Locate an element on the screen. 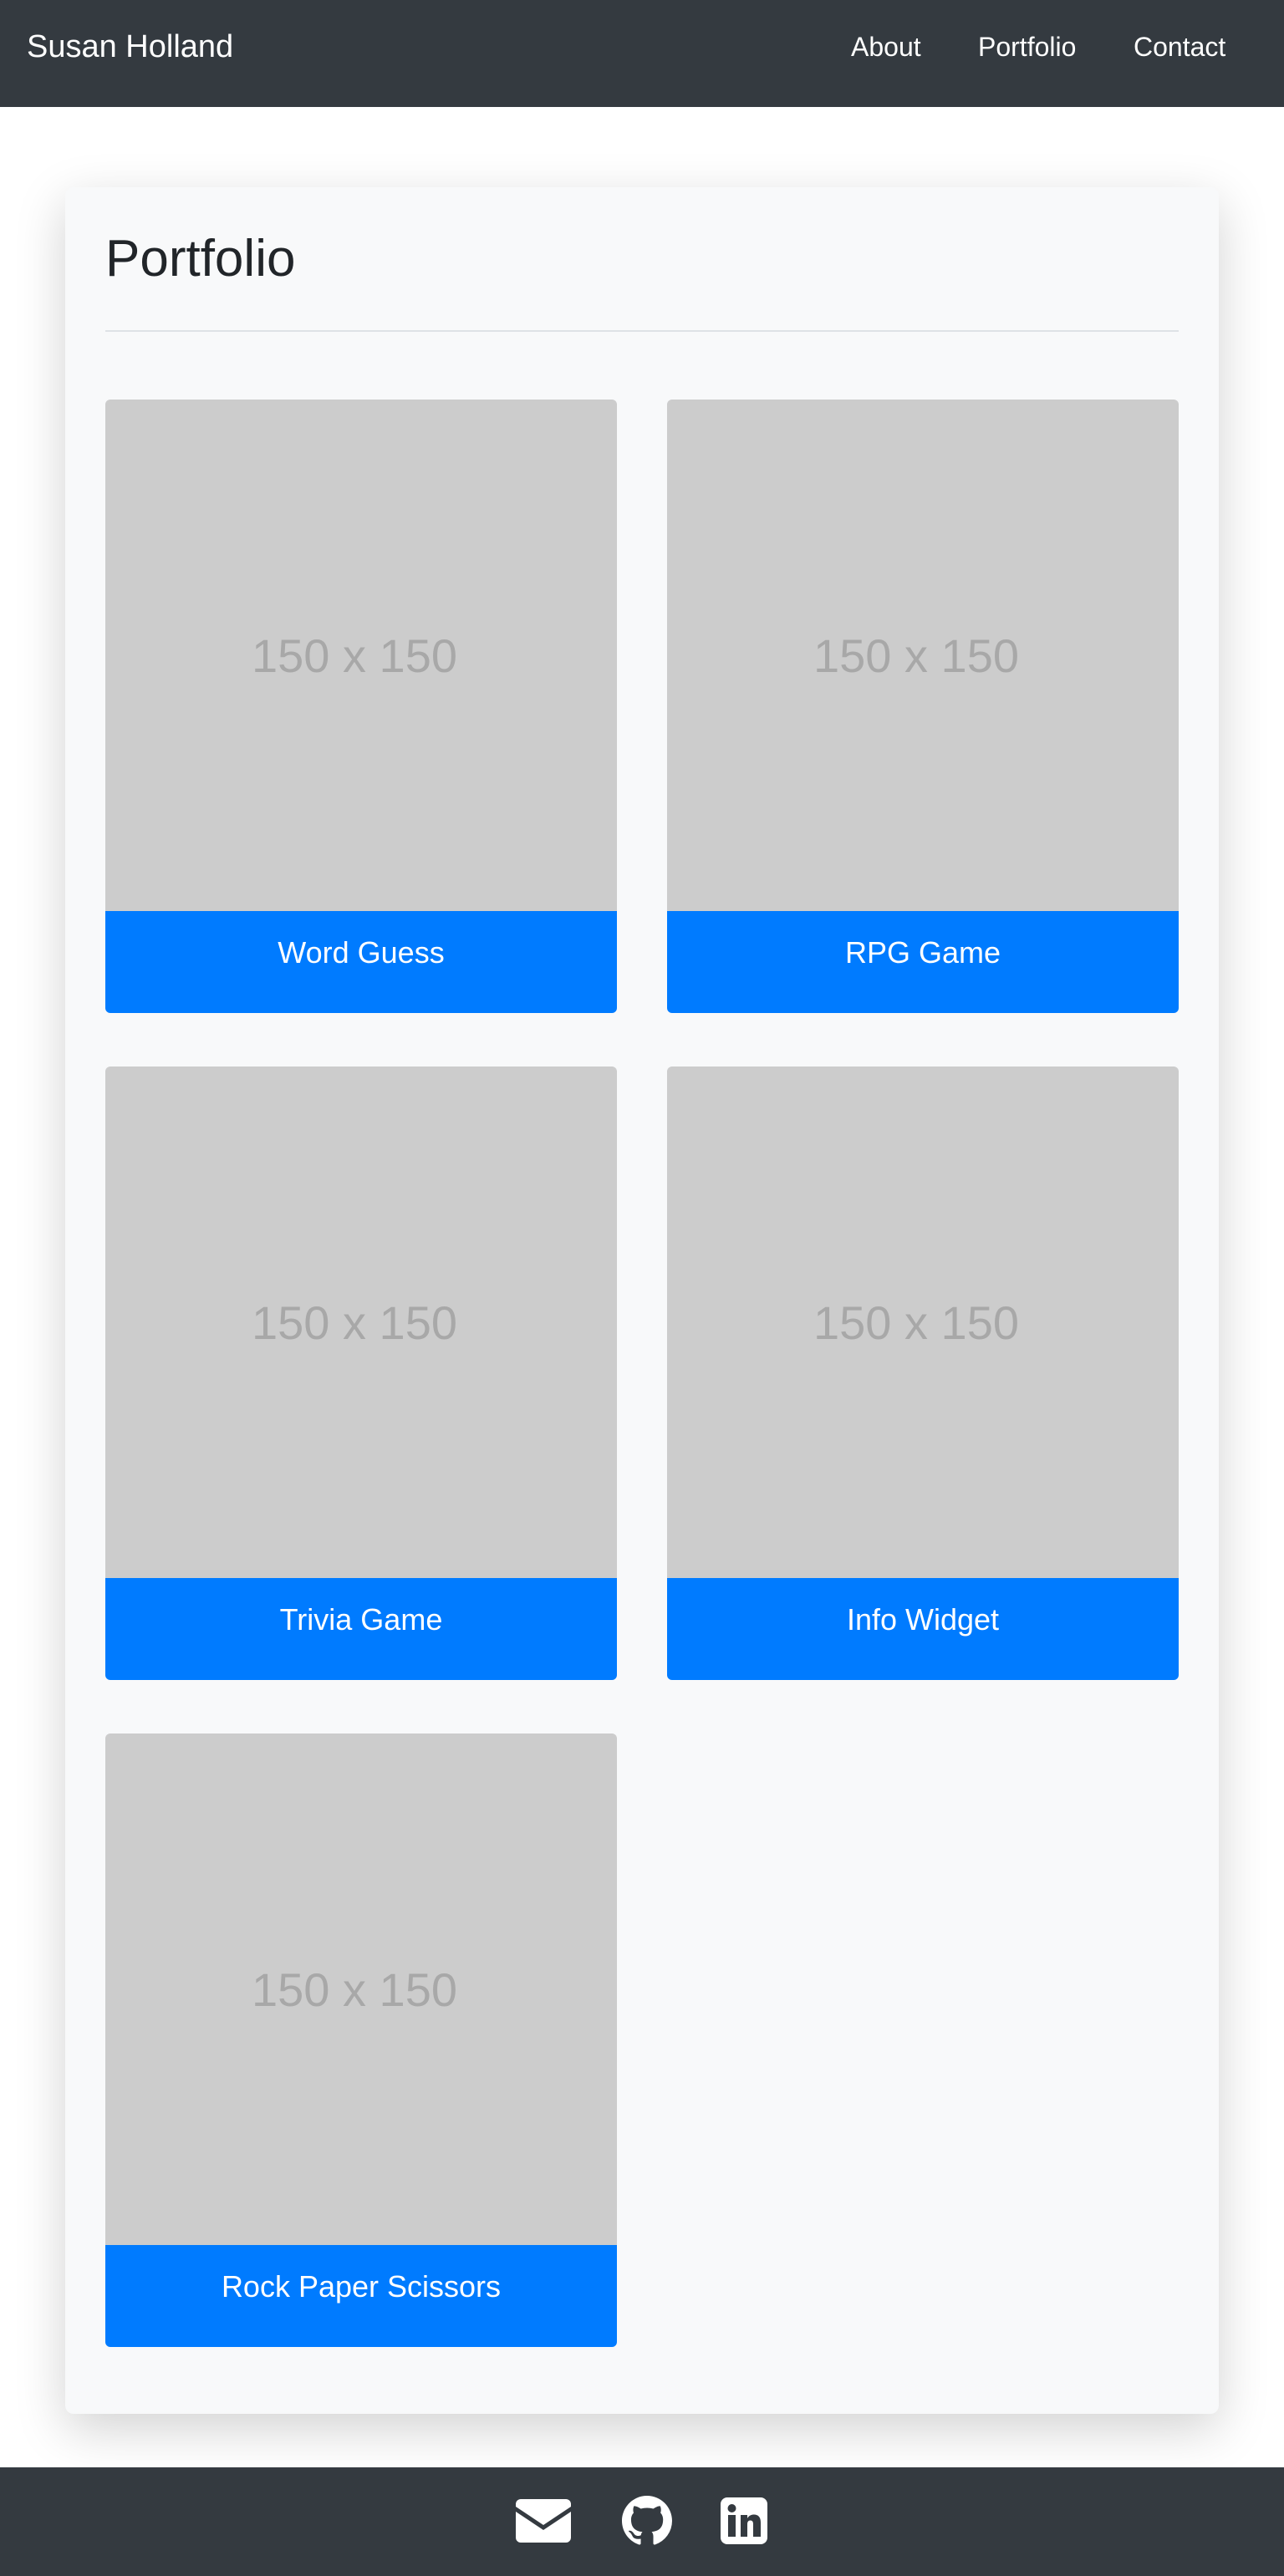  project-card-rpg-game: 150 x 150 RPG Game is located at coordinates (923, 706).